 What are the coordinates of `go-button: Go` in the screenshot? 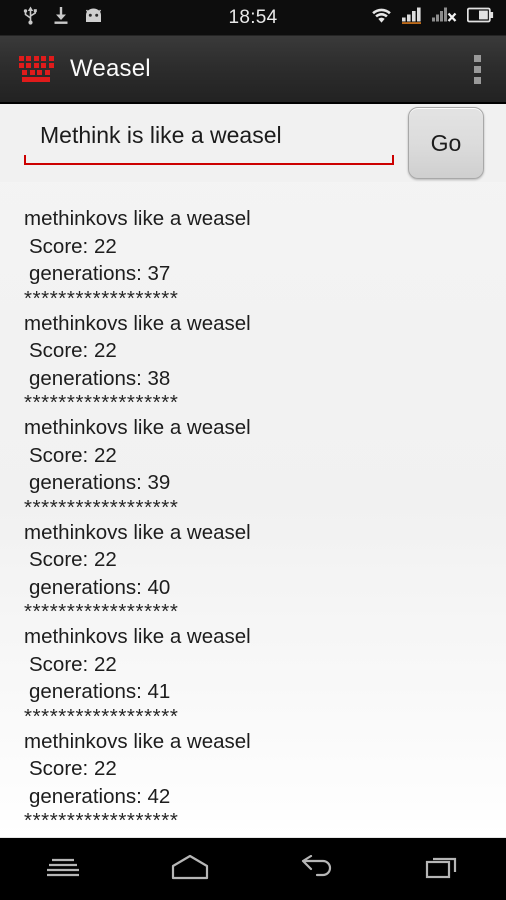 It's located at (446, 143).